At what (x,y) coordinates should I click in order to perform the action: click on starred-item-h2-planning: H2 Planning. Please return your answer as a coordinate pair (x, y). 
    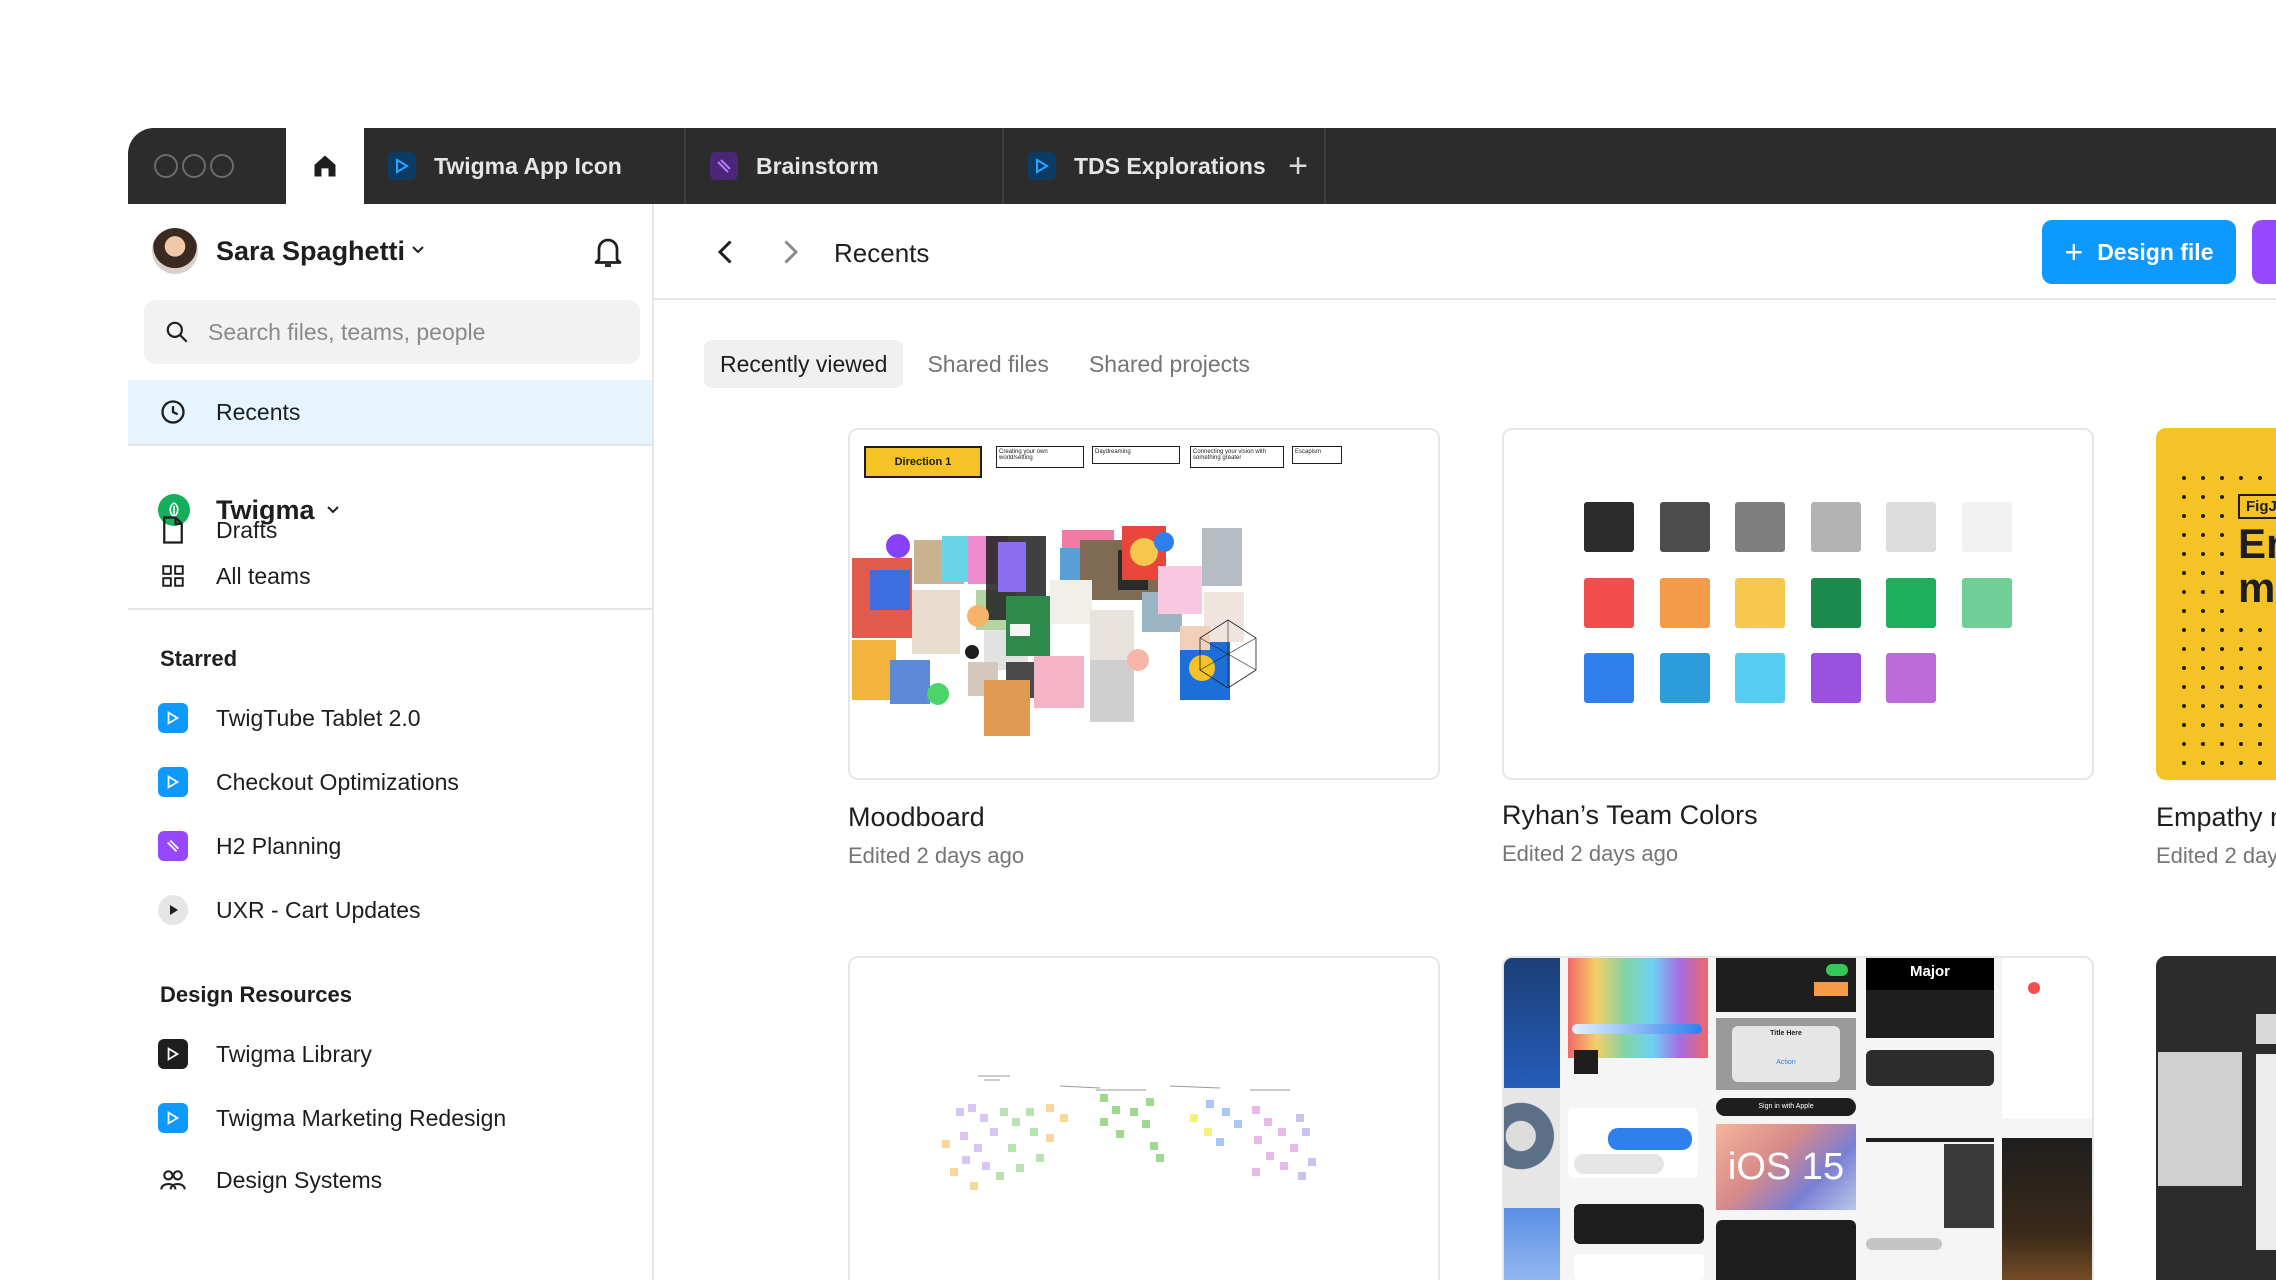
    Looking at the image, I should click on (390, 846).